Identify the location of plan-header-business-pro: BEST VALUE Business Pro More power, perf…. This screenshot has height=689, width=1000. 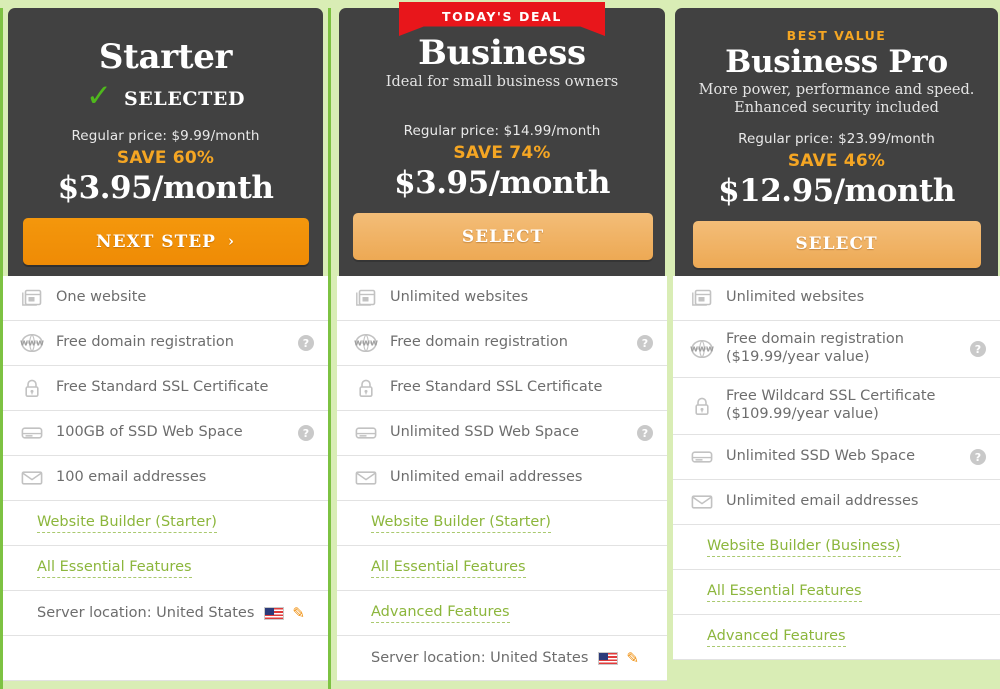
(836, 142).